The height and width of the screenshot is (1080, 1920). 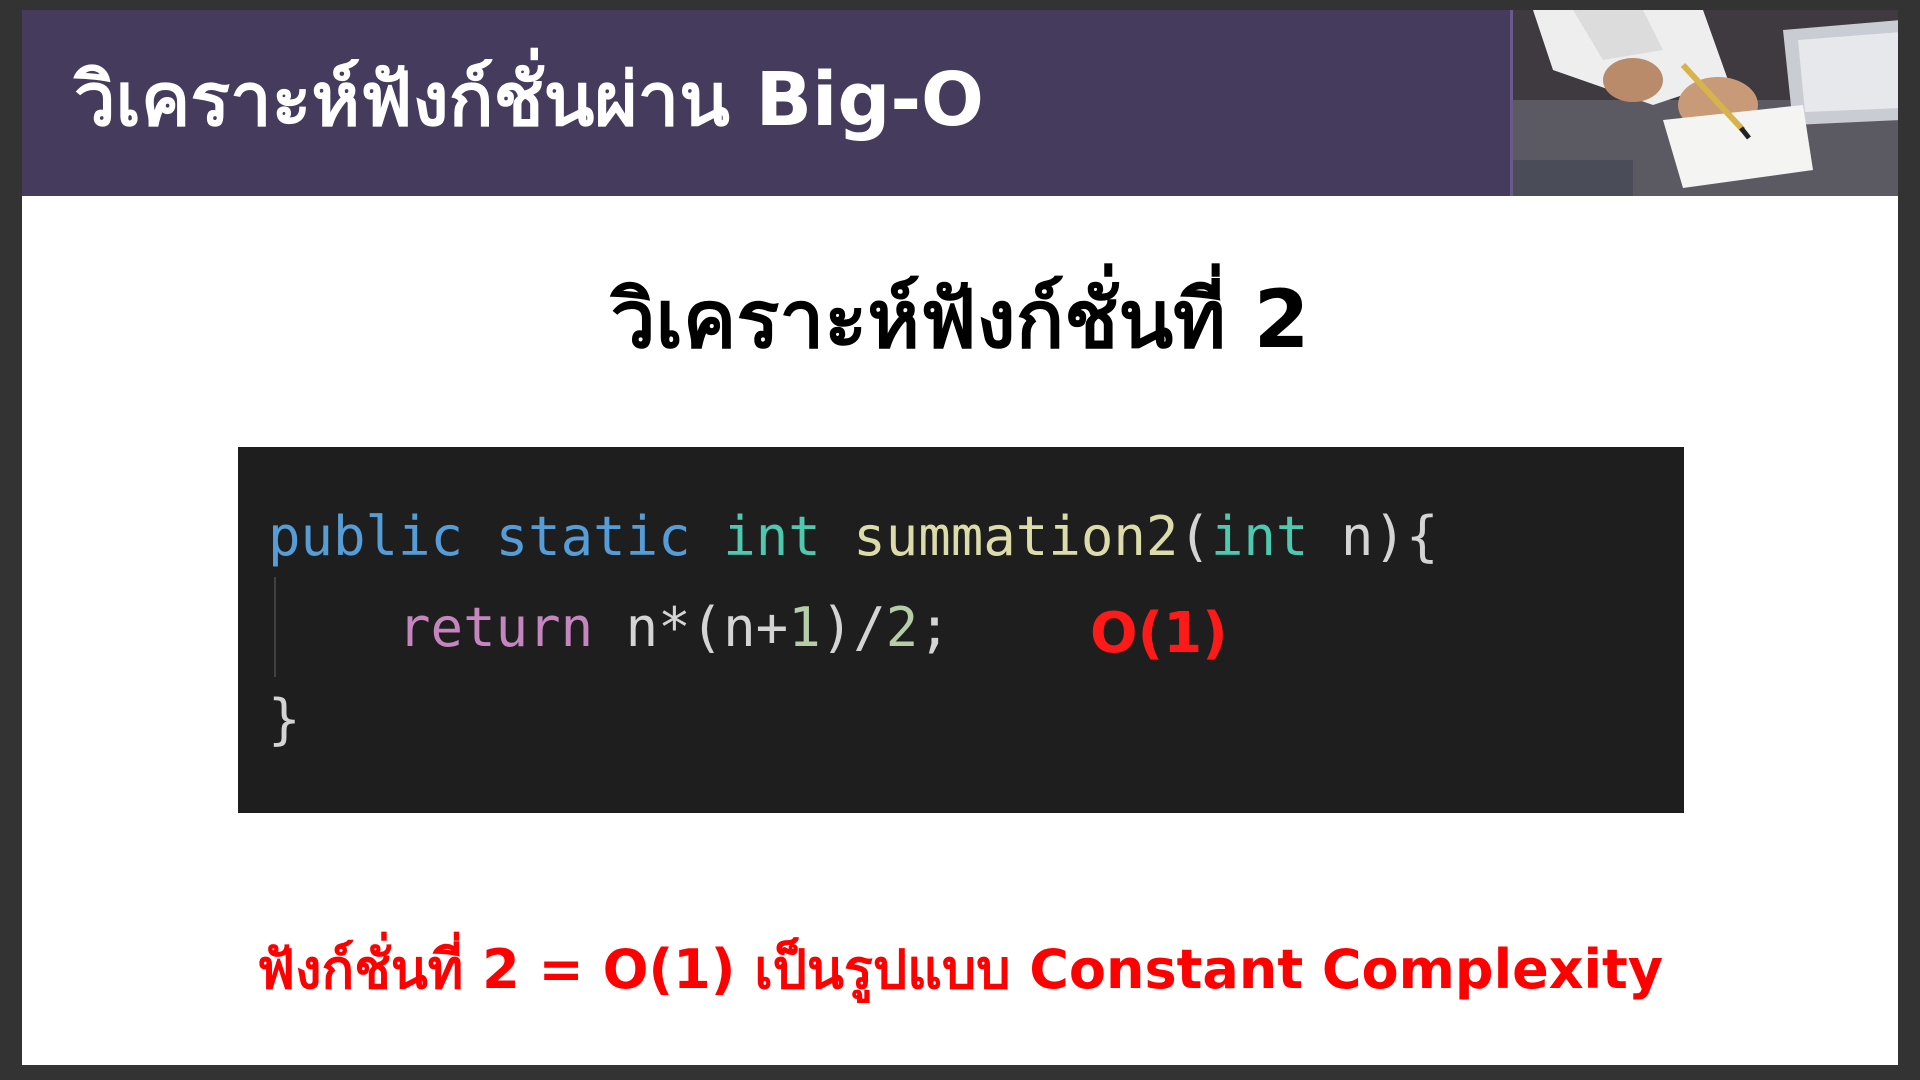 What do you see at coordinates (934, 627) in the screenshot?
I see `code-token-expr-c: ;` at bounding box center [934, 627].